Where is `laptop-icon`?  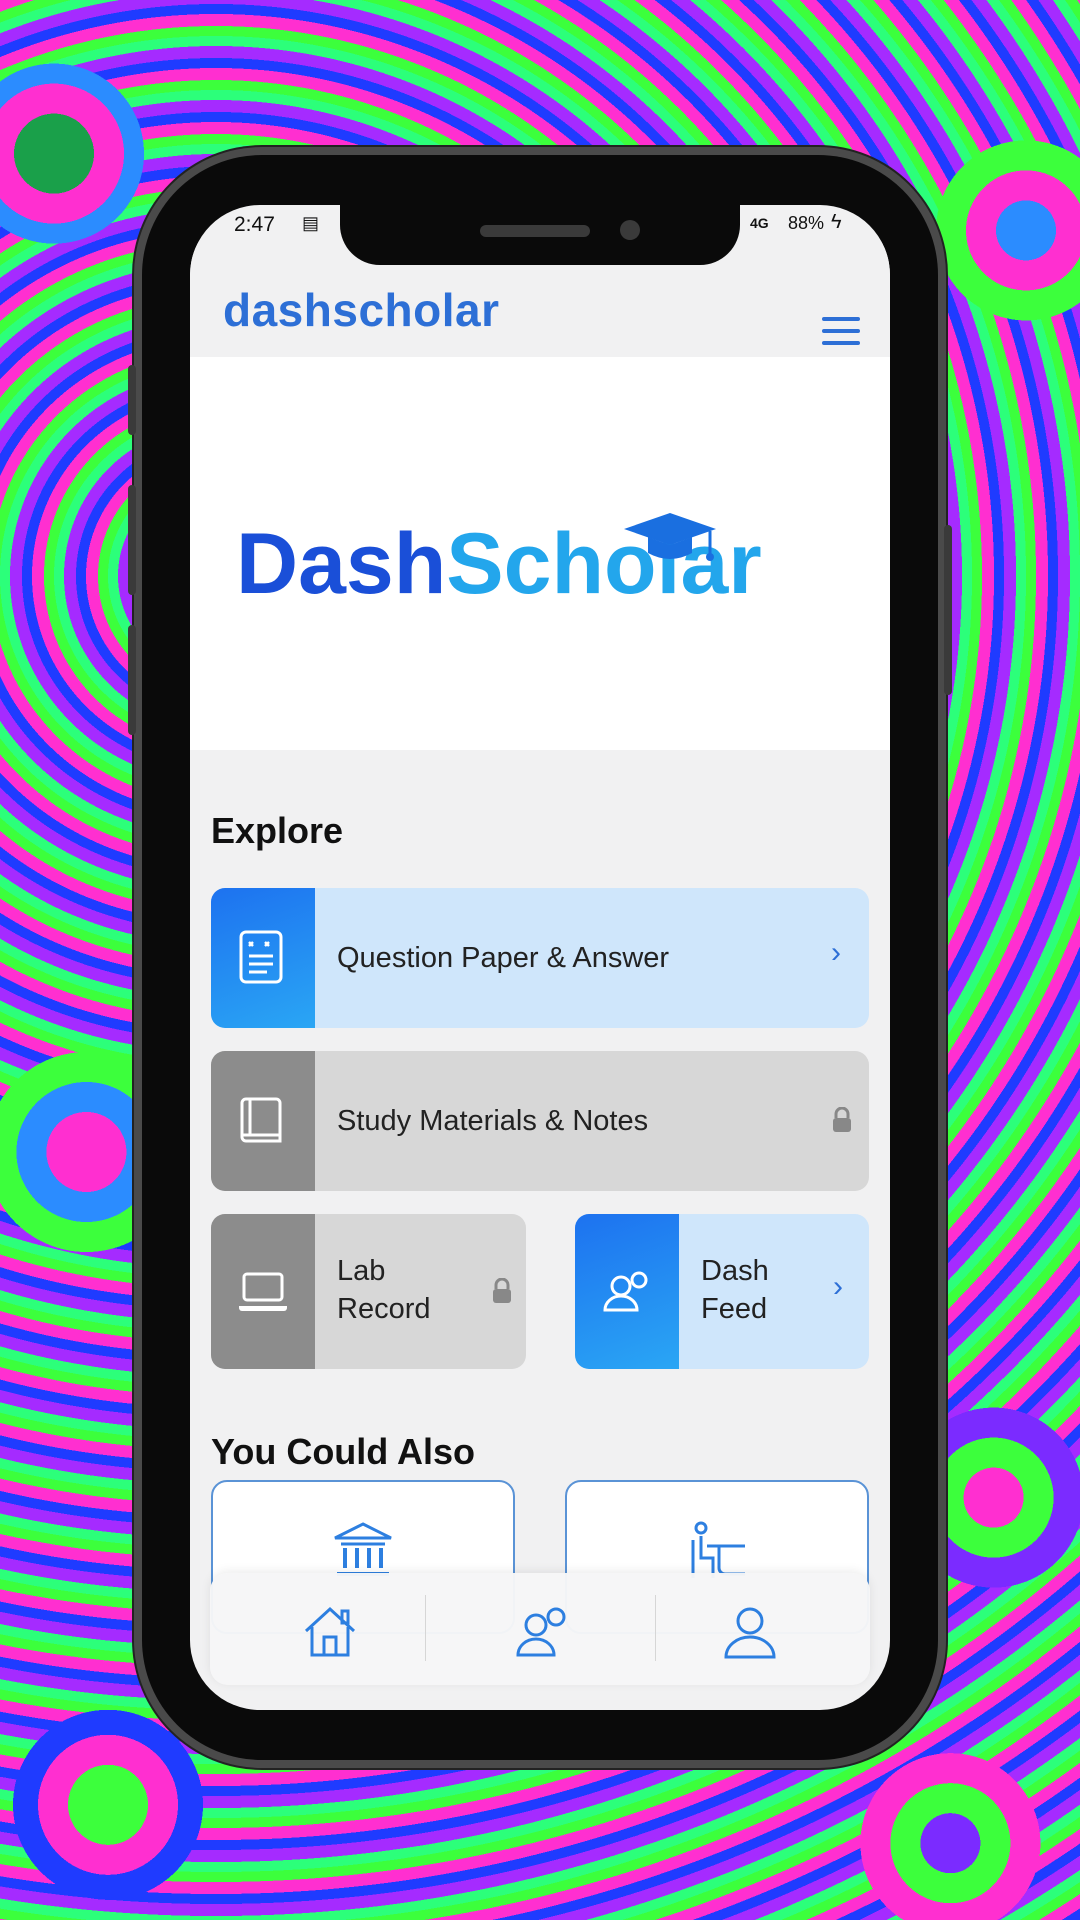 laptop-icon is located at coordinates (263, 1291).